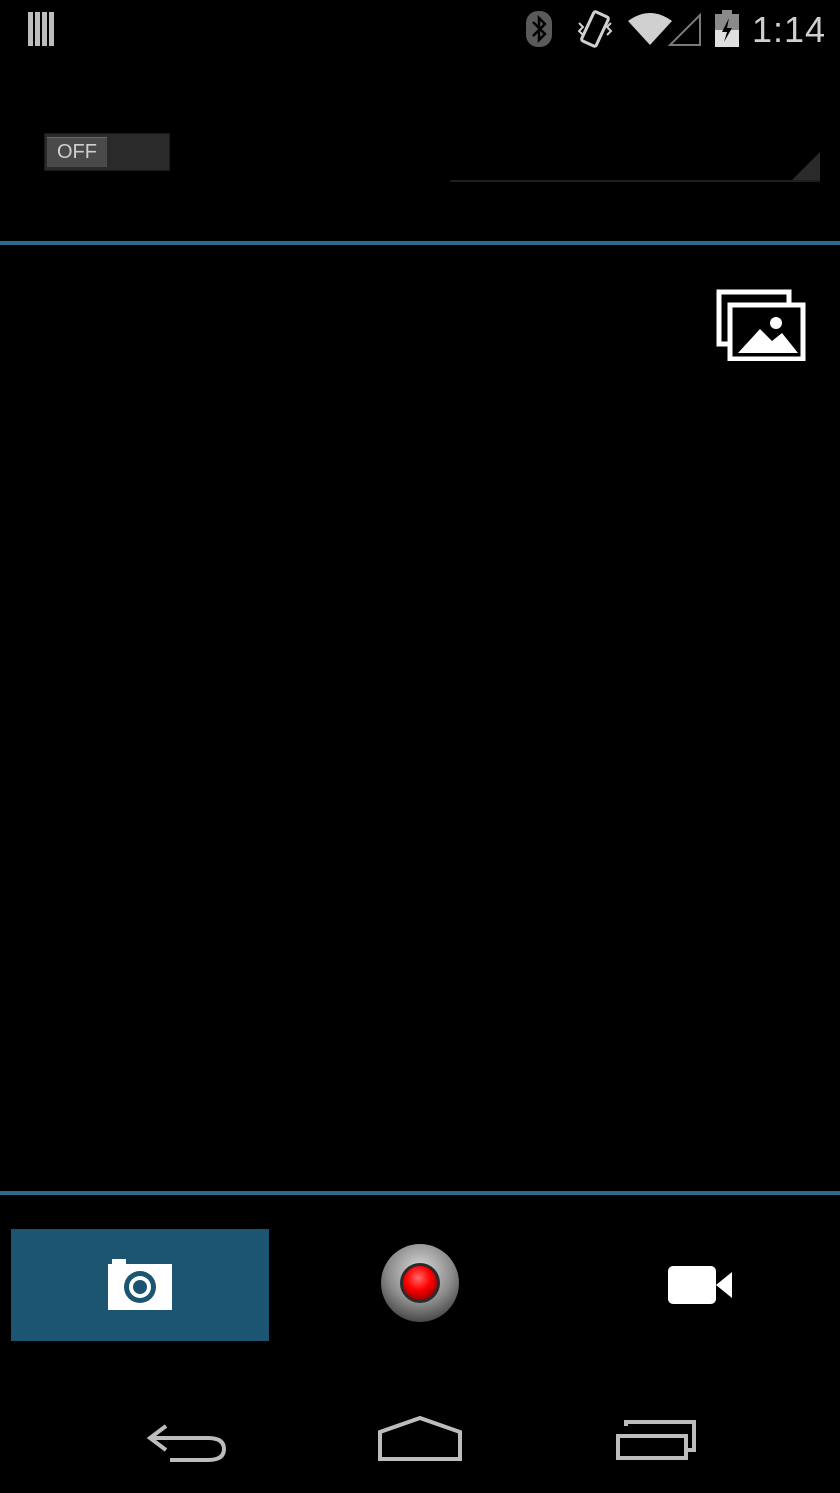 This screenshot has height=1493, width=840. I want to click on camera-icon, so click(140, 1284).